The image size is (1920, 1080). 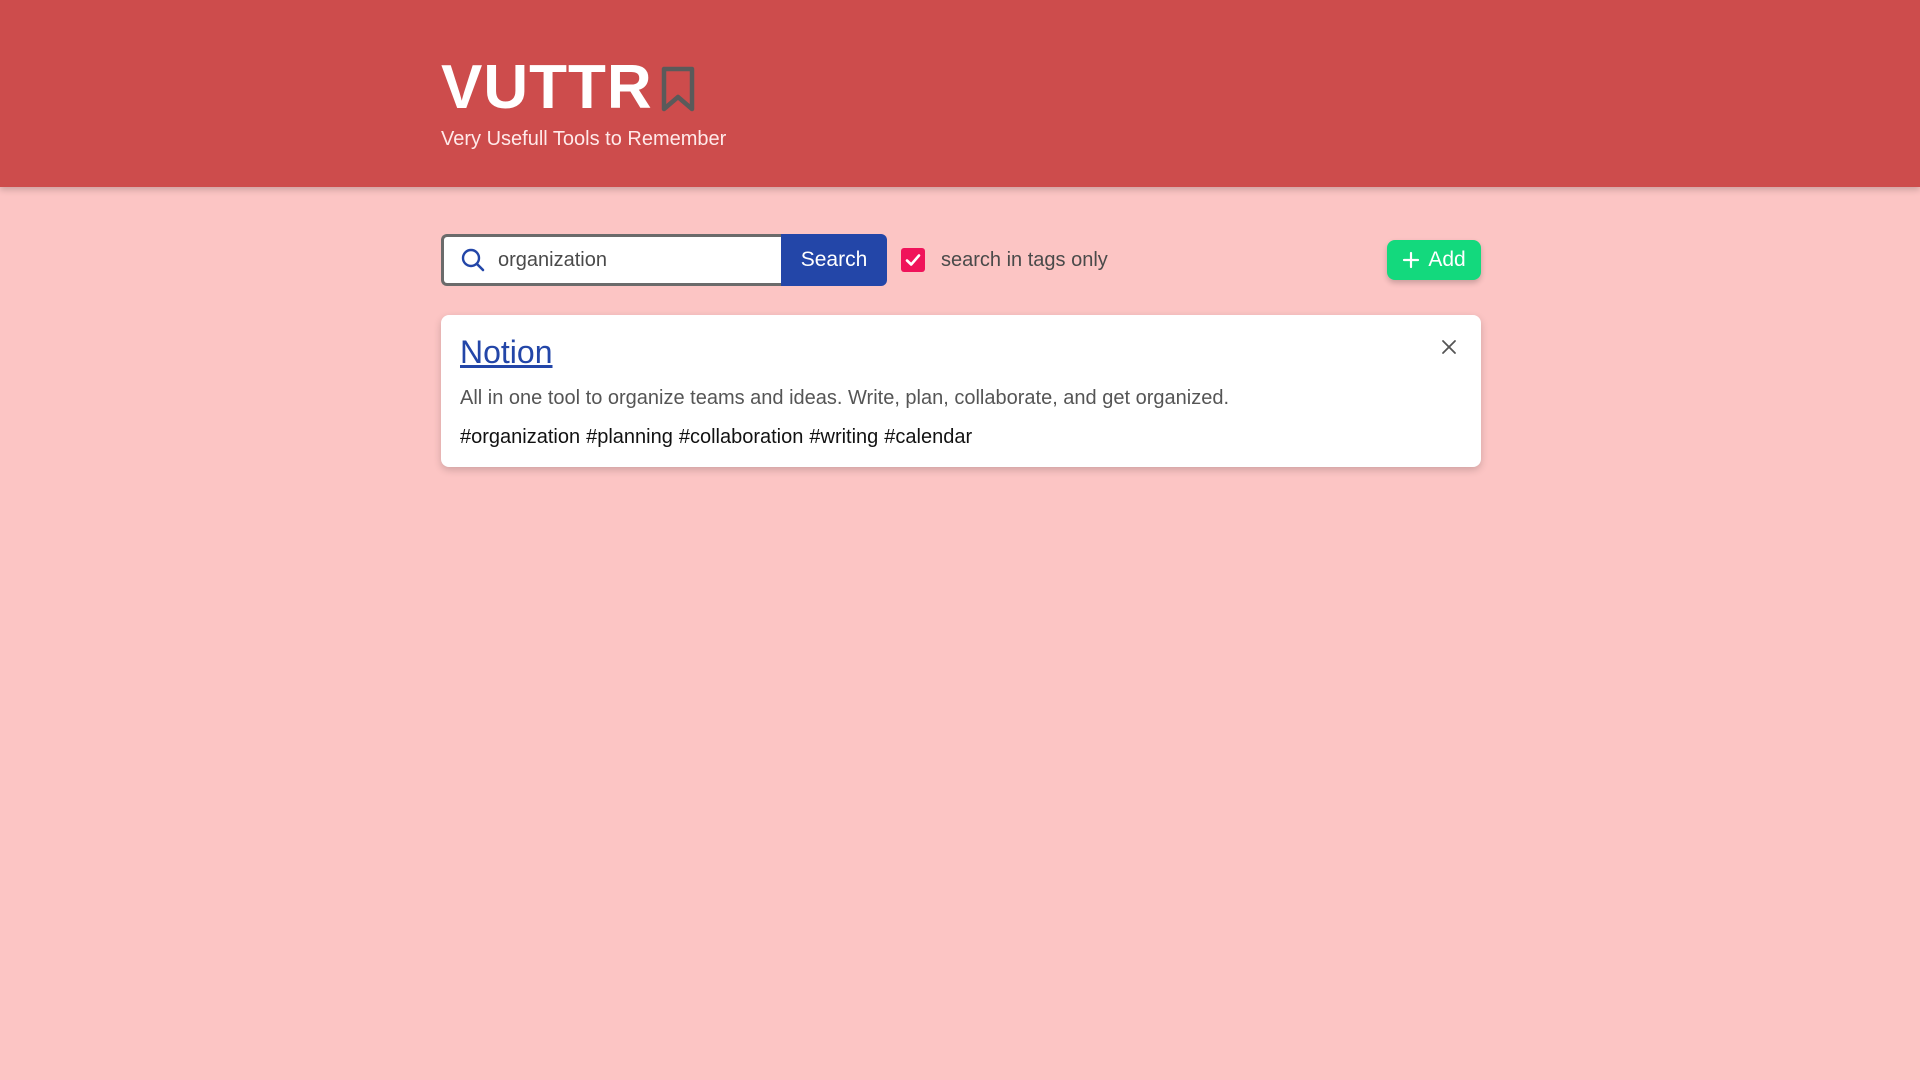 I want to click on brand-row: VUTTR, so click(x=583, y=88).